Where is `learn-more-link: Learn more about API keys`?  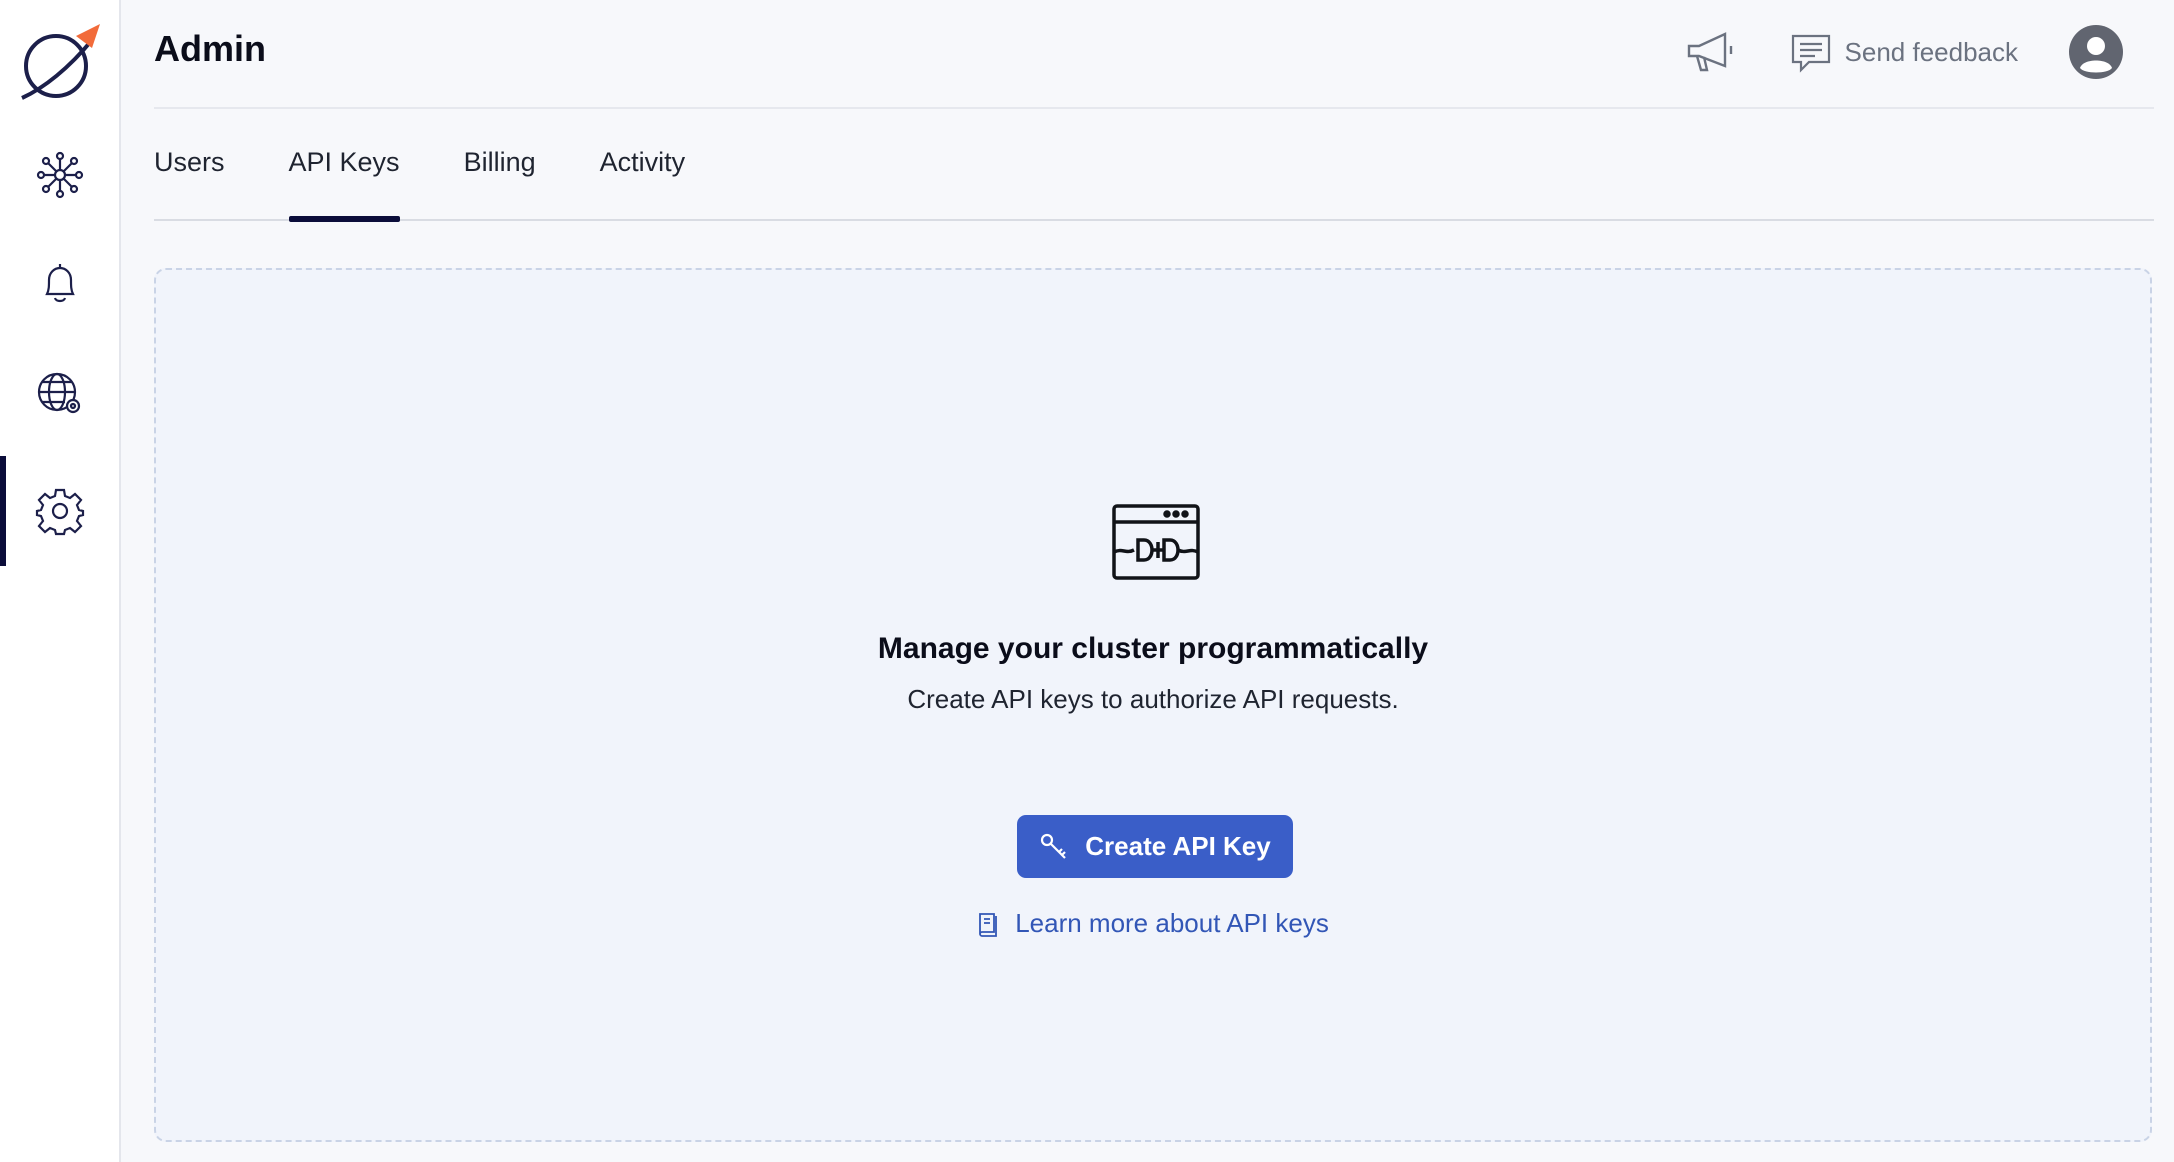 learn-more-link: Learn more about API keys is located at coordinates (1153, 923).